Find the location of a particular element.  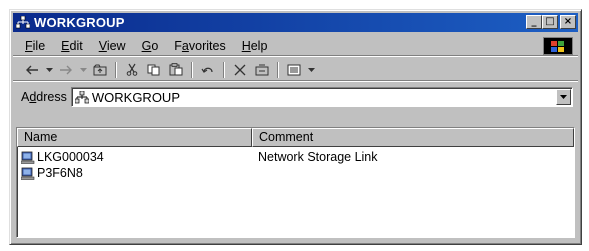

list-item: P3F6N8 is located at coordinates (295, 173).